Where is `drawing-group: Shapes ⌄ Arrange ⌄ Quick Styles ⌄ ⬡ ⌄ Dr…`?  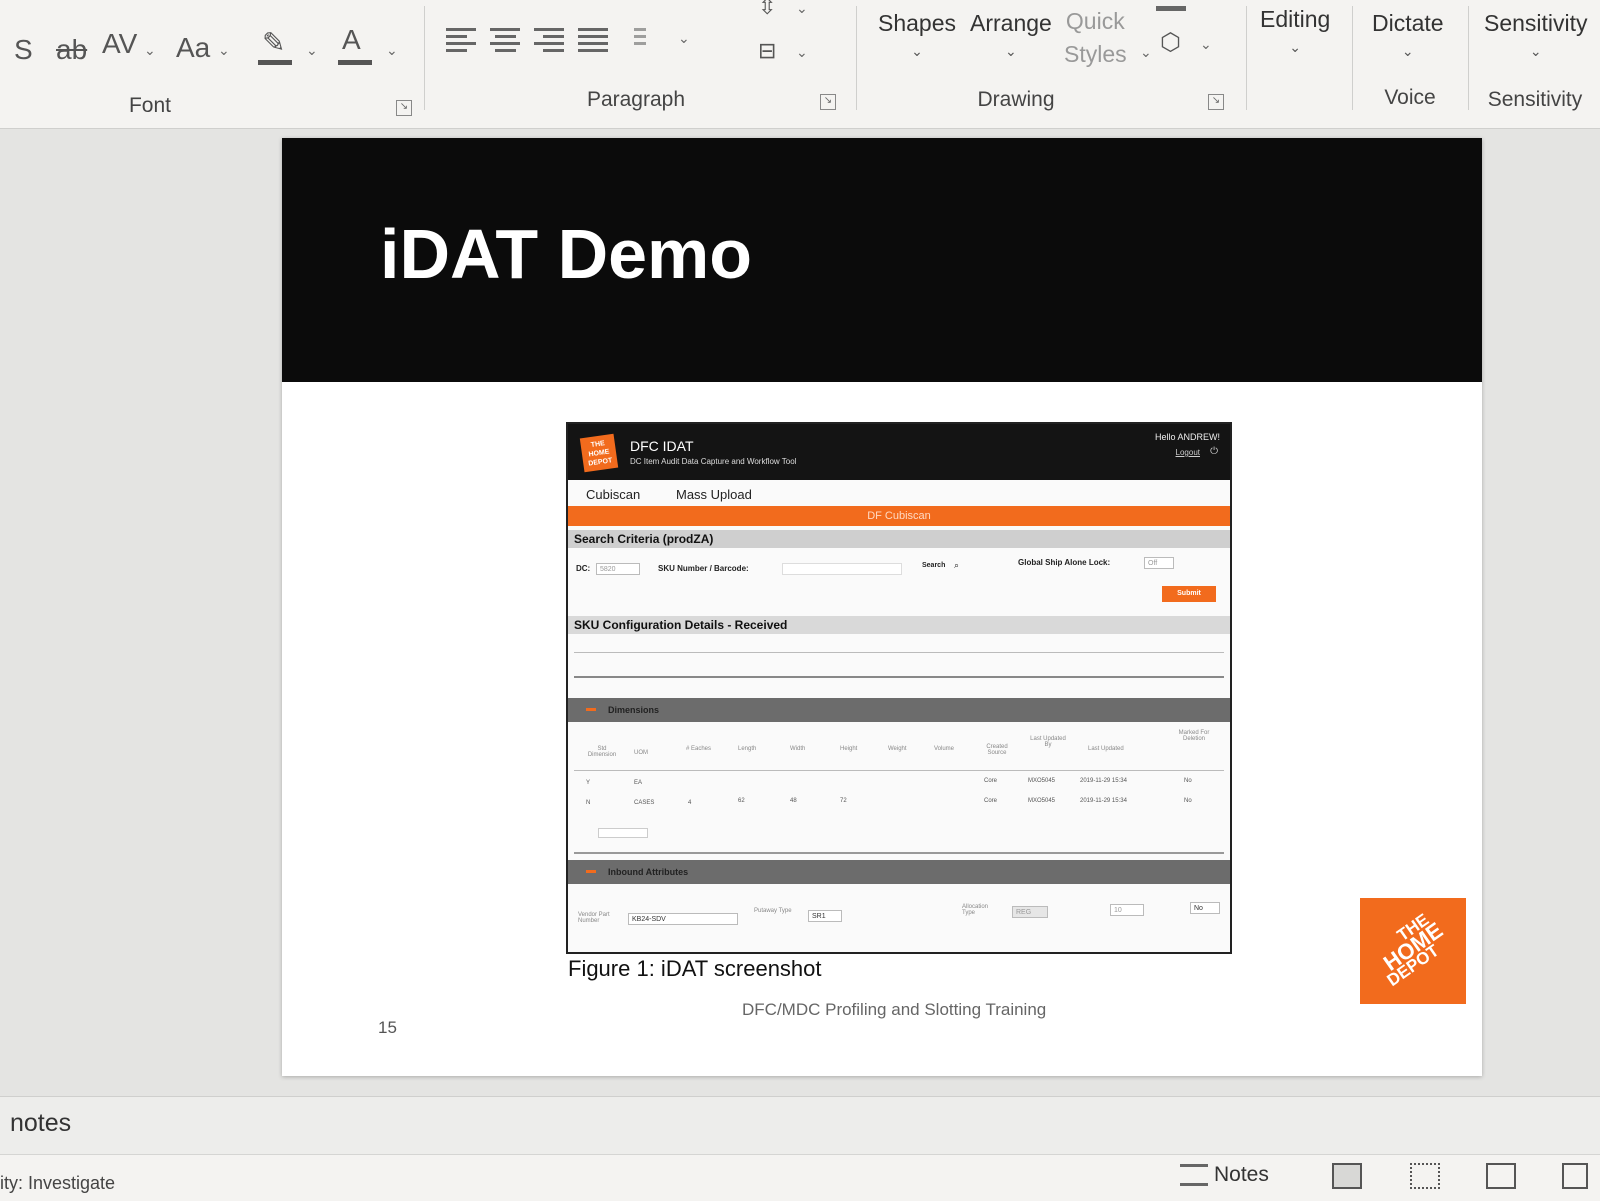
drawing-group: Shapes ⌄ Arrange ⌄ Quick Styles ⌄ ⬡ ⌄ Dr… is located at coordinates (1051, 64).